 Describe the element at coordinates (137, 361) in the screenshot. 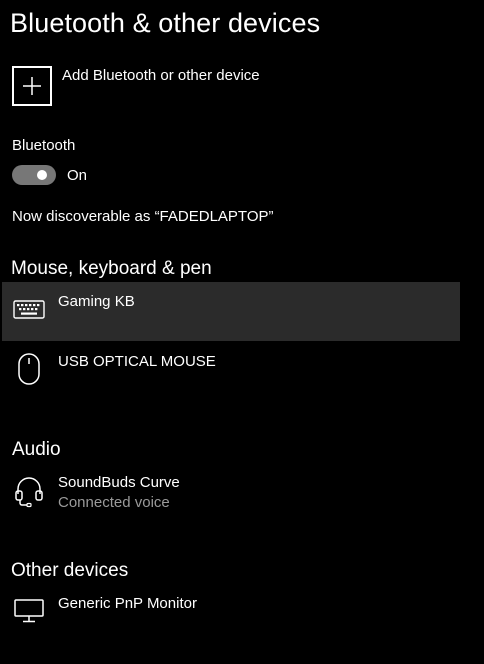

I see `device-name: USB OPTICAL MOUSE` at that location.